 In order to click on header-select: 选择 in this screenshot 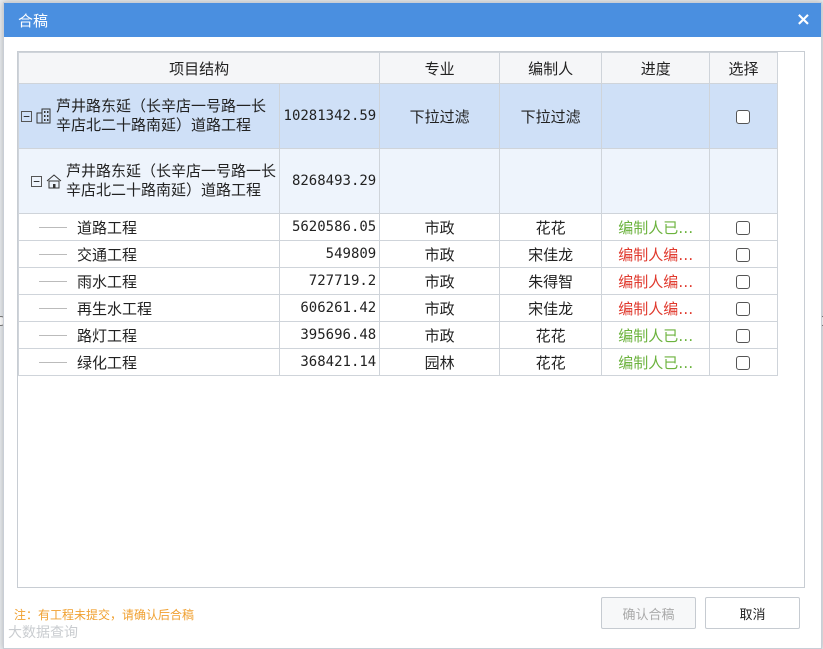, I will do `click(743, 68)`.